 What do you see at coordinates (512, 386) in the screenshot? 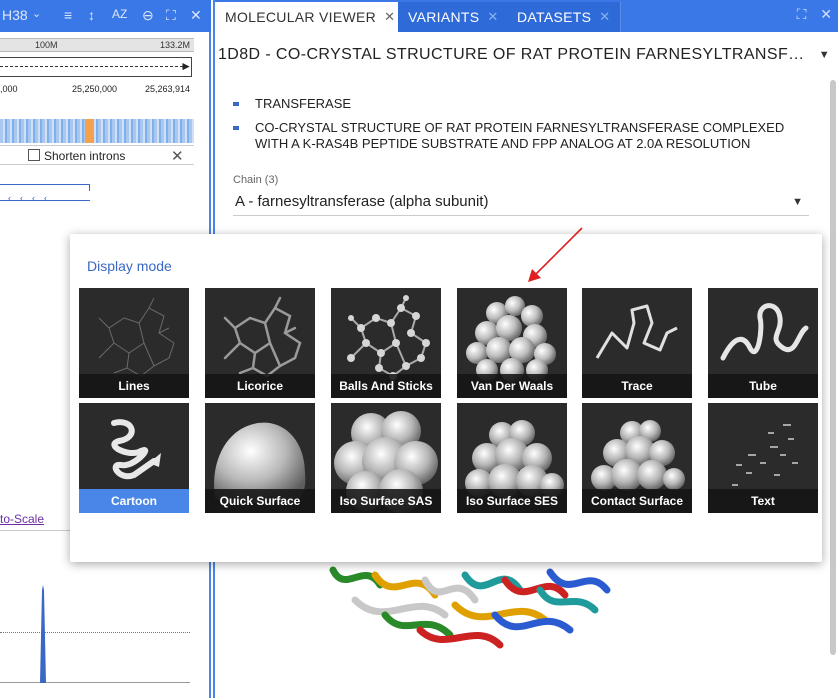
I see `display-mode-label: Van Der Waals` at bounding box center [512, 386].